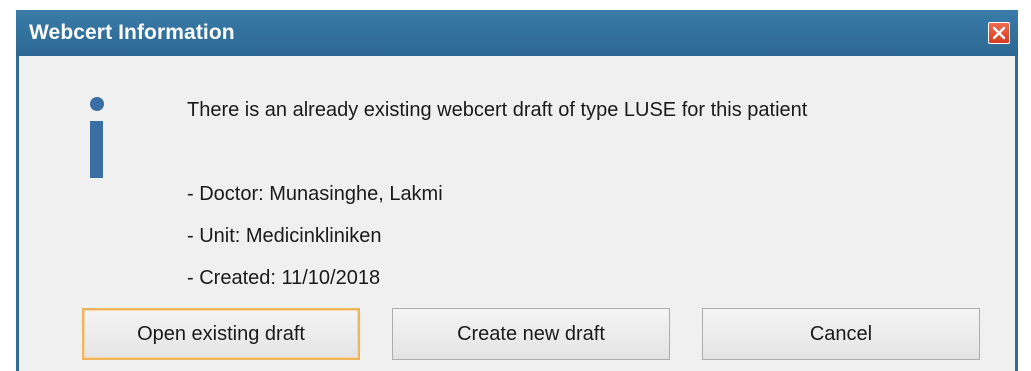 This screenshot has height=371, width=1031. I want to click on open-existing-draft-button: Open existing draft, so click(221, 334).